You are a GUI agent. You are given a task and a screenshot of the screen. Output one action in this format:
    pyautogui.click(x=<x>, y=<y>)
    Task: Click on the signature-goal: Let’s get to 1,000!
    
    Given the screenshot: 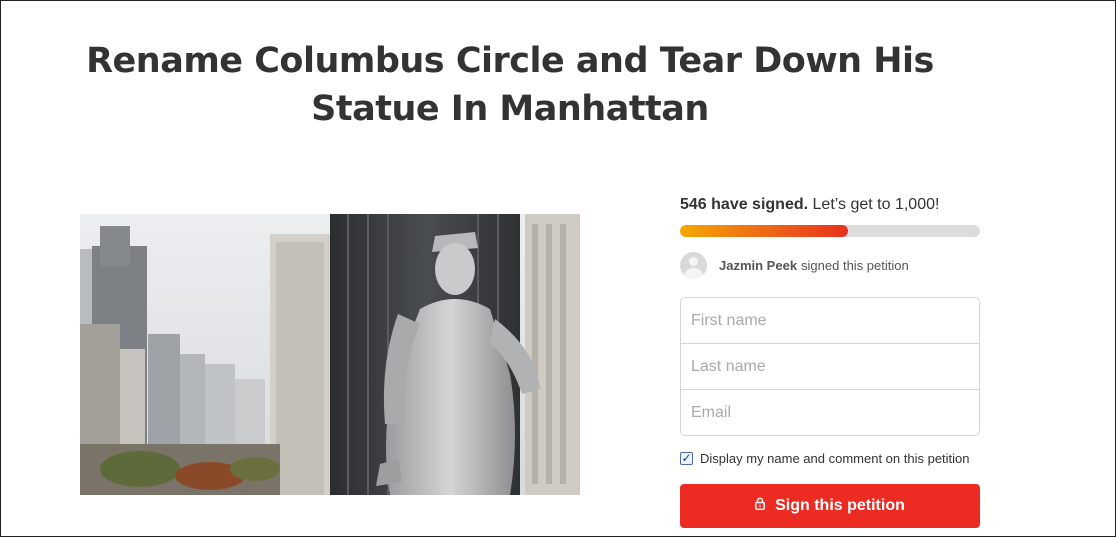 What is the action you would take?
    pyautogui.click(x=876, y=204)
    